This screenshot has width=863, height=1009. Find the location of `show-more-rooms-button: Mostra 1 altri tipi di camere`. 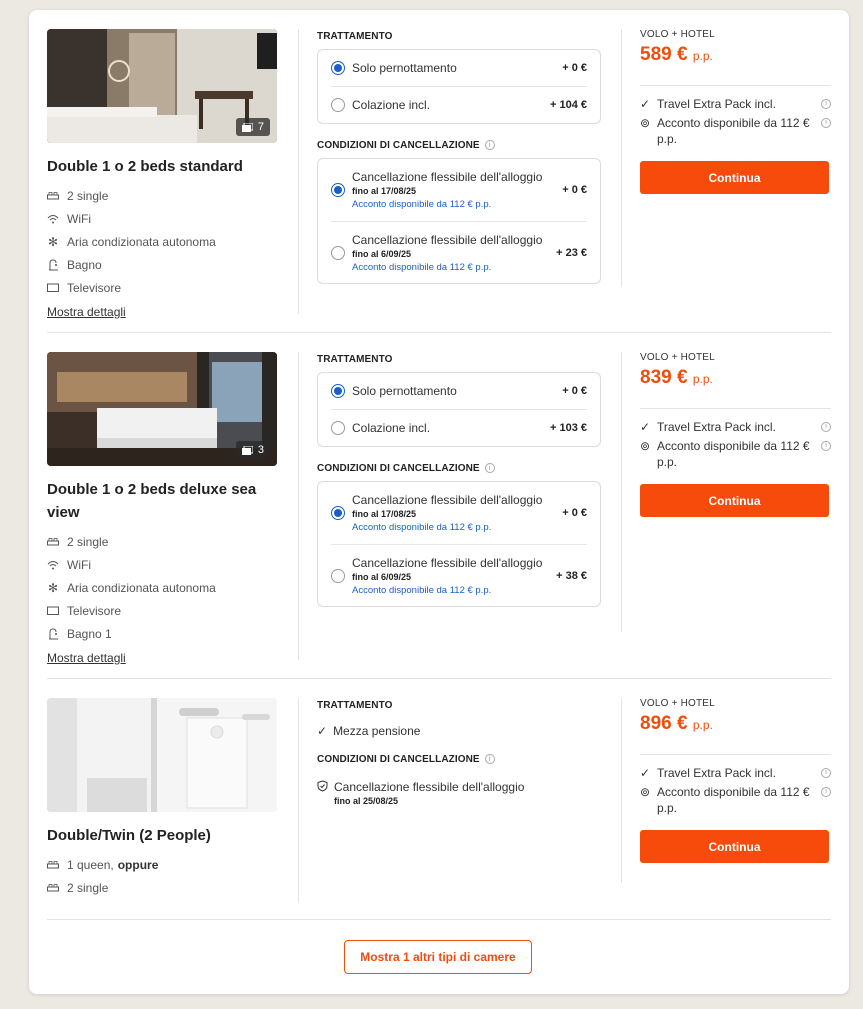

show-more-rooms-button: Mostra 1 altri tipi di camere is located at coordinates (438, 957).